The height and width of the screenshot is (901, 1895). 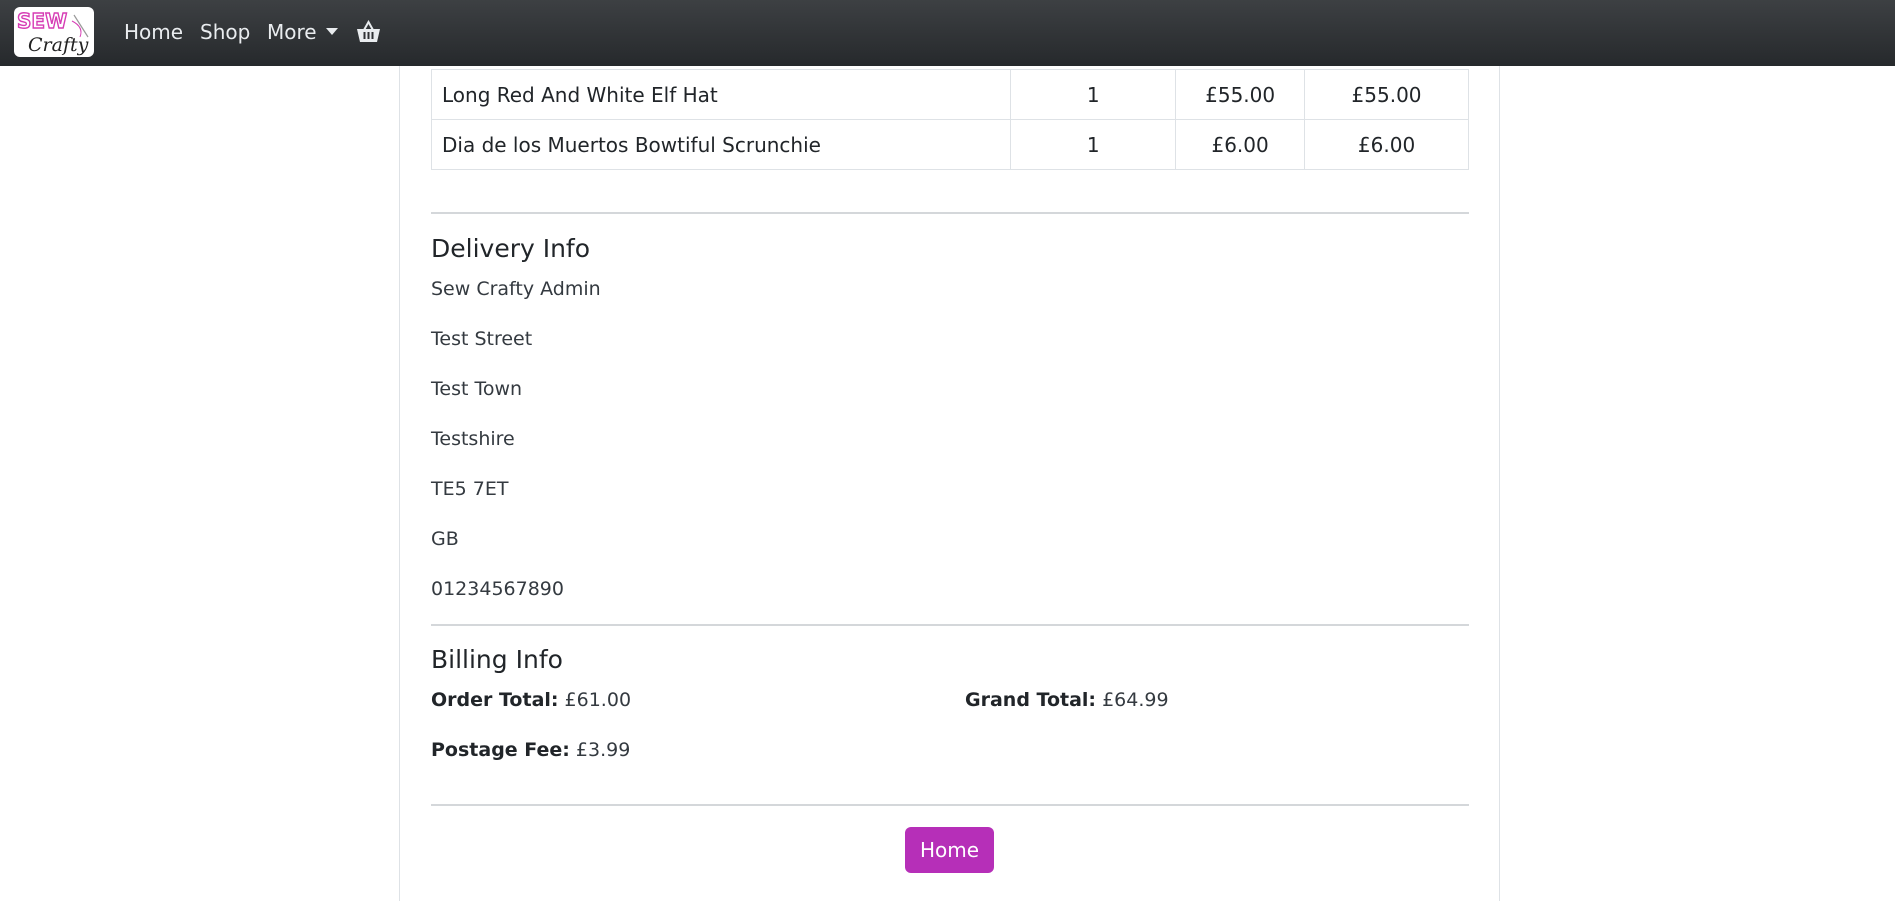 I want to click on item-name: Dia de los Muertos Bowtiful Scrunchie, so click(x=721, y=144).